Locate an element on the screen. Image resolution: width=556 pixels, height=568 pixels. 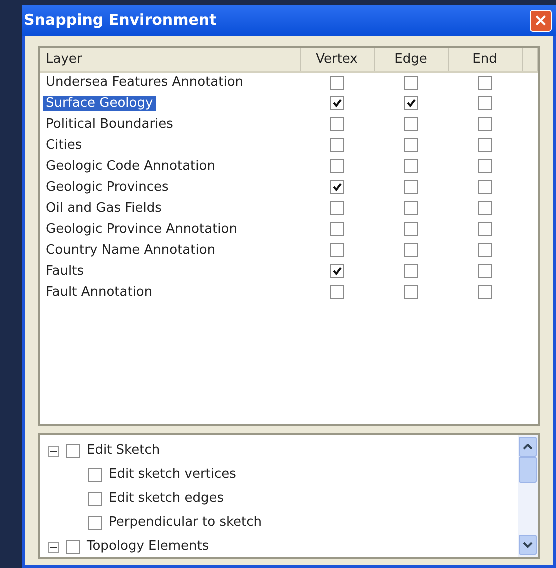
column-header: Layer is located at coordinates (64, 59).